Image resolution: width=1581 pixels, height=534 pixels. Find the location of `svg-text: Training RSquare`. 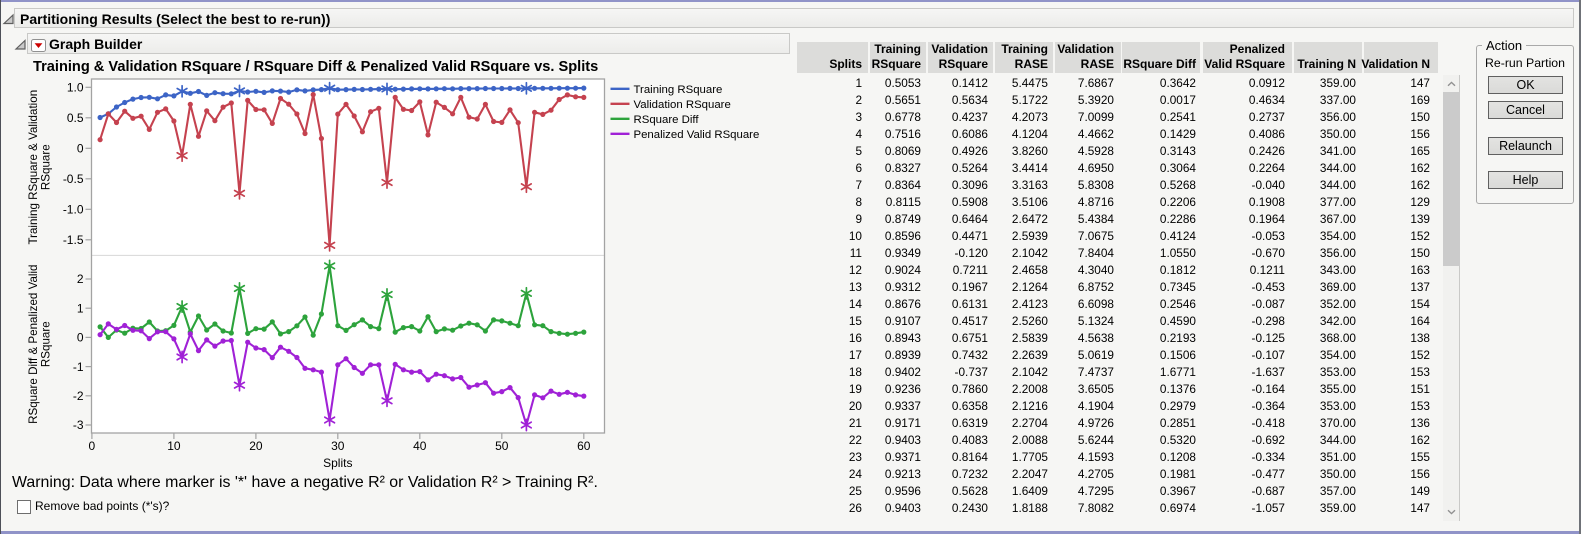

svg-text: Training RSquare is located at coordinates (678, 90).